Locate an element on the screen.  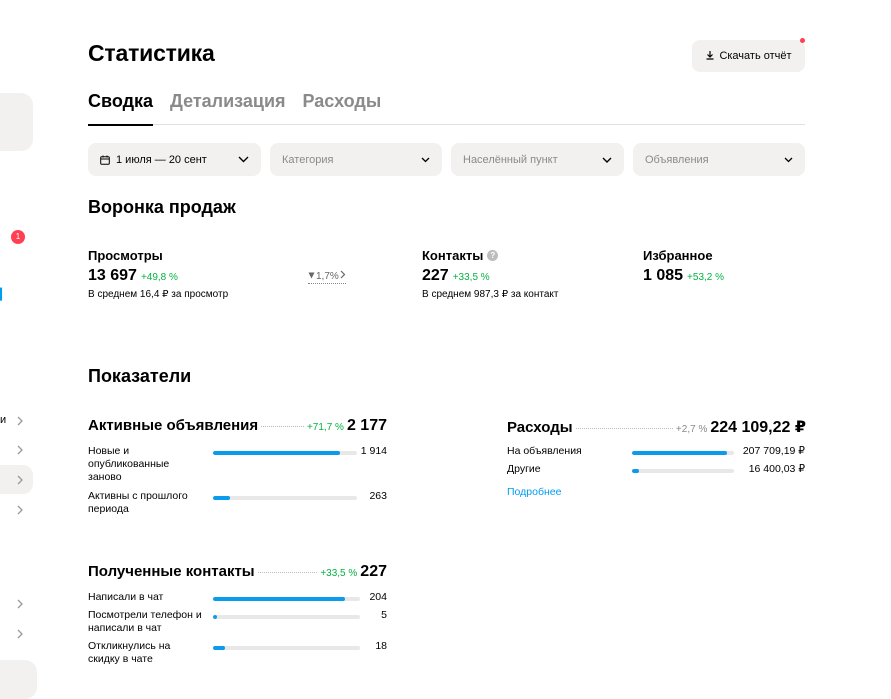
tab-details: Детализация is located at coordinates (228, 107).